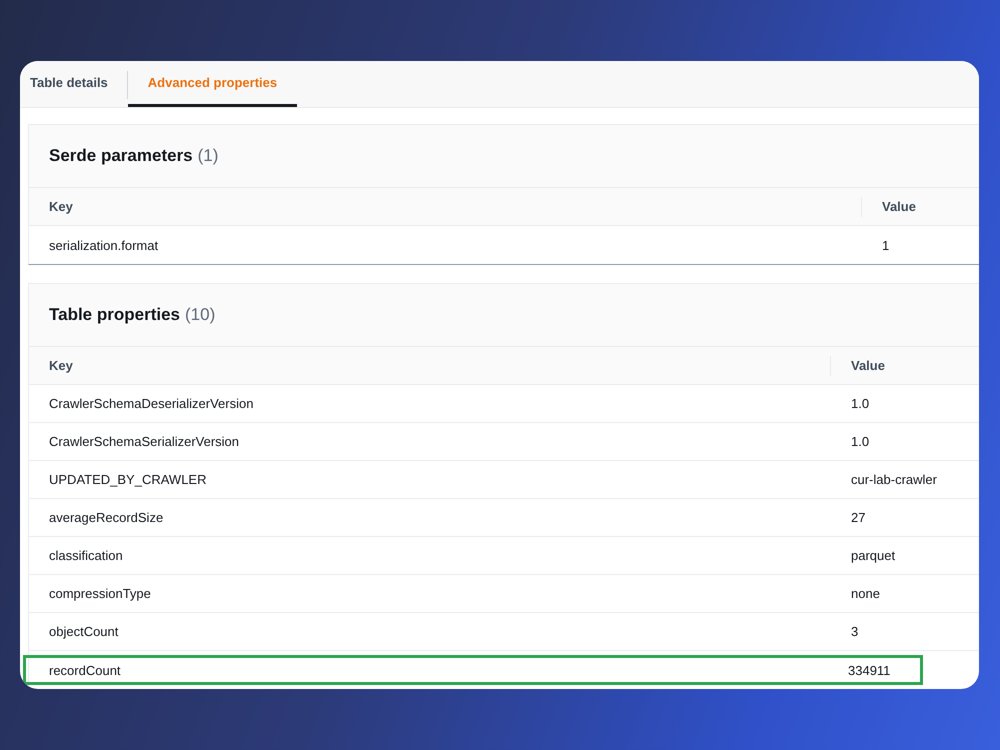 The image size is (1000, 750). Describe the element at coordinates (893, 479) in the screenshot. I see `table-cell-text: cur-lab-crawler` at that location.